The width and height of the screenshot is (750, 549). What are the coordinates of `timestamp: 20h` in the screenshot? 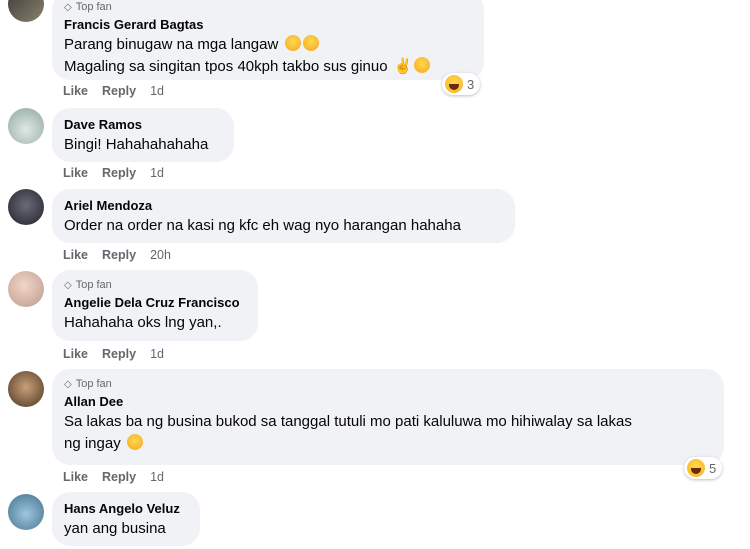 It's located at (160, 255).